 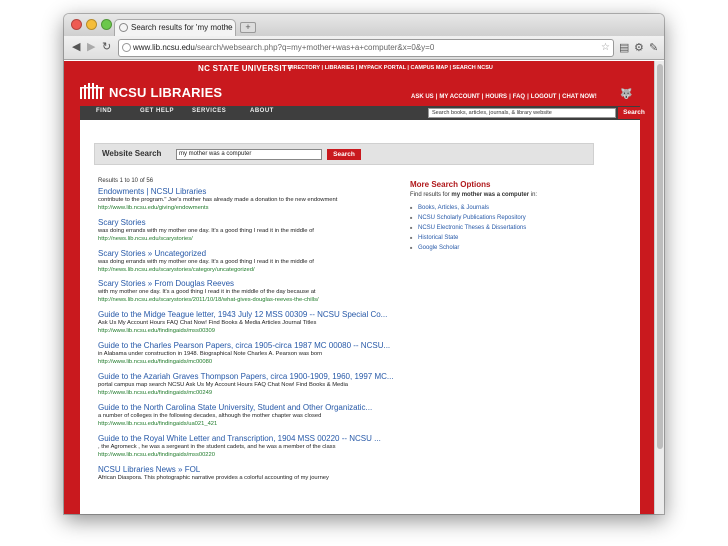 I want to click on option-google-scholar: Google Scholar, so click(x=500, y=248).